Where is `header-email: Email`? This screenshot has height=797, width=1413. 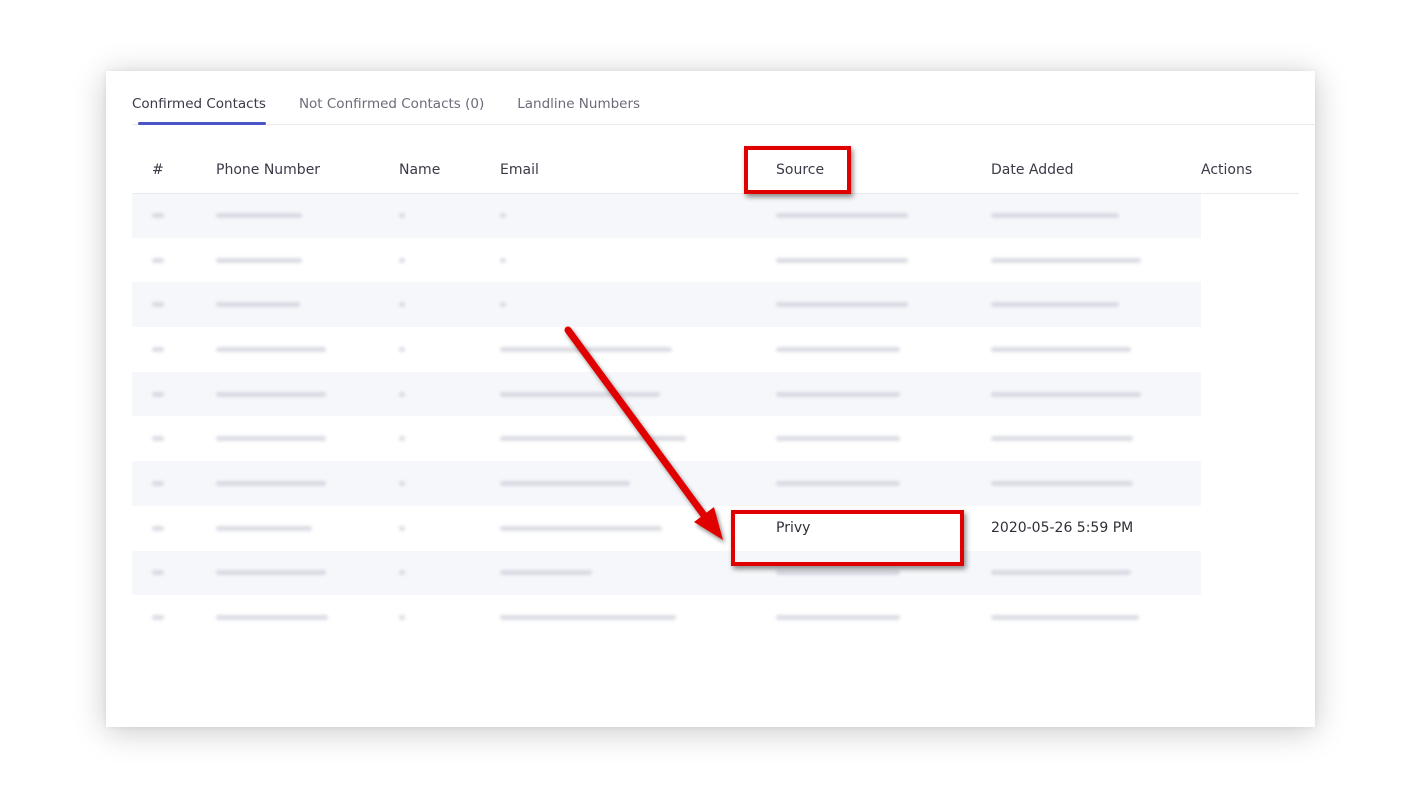 header-email: Email is located at coordinates (633, 170).